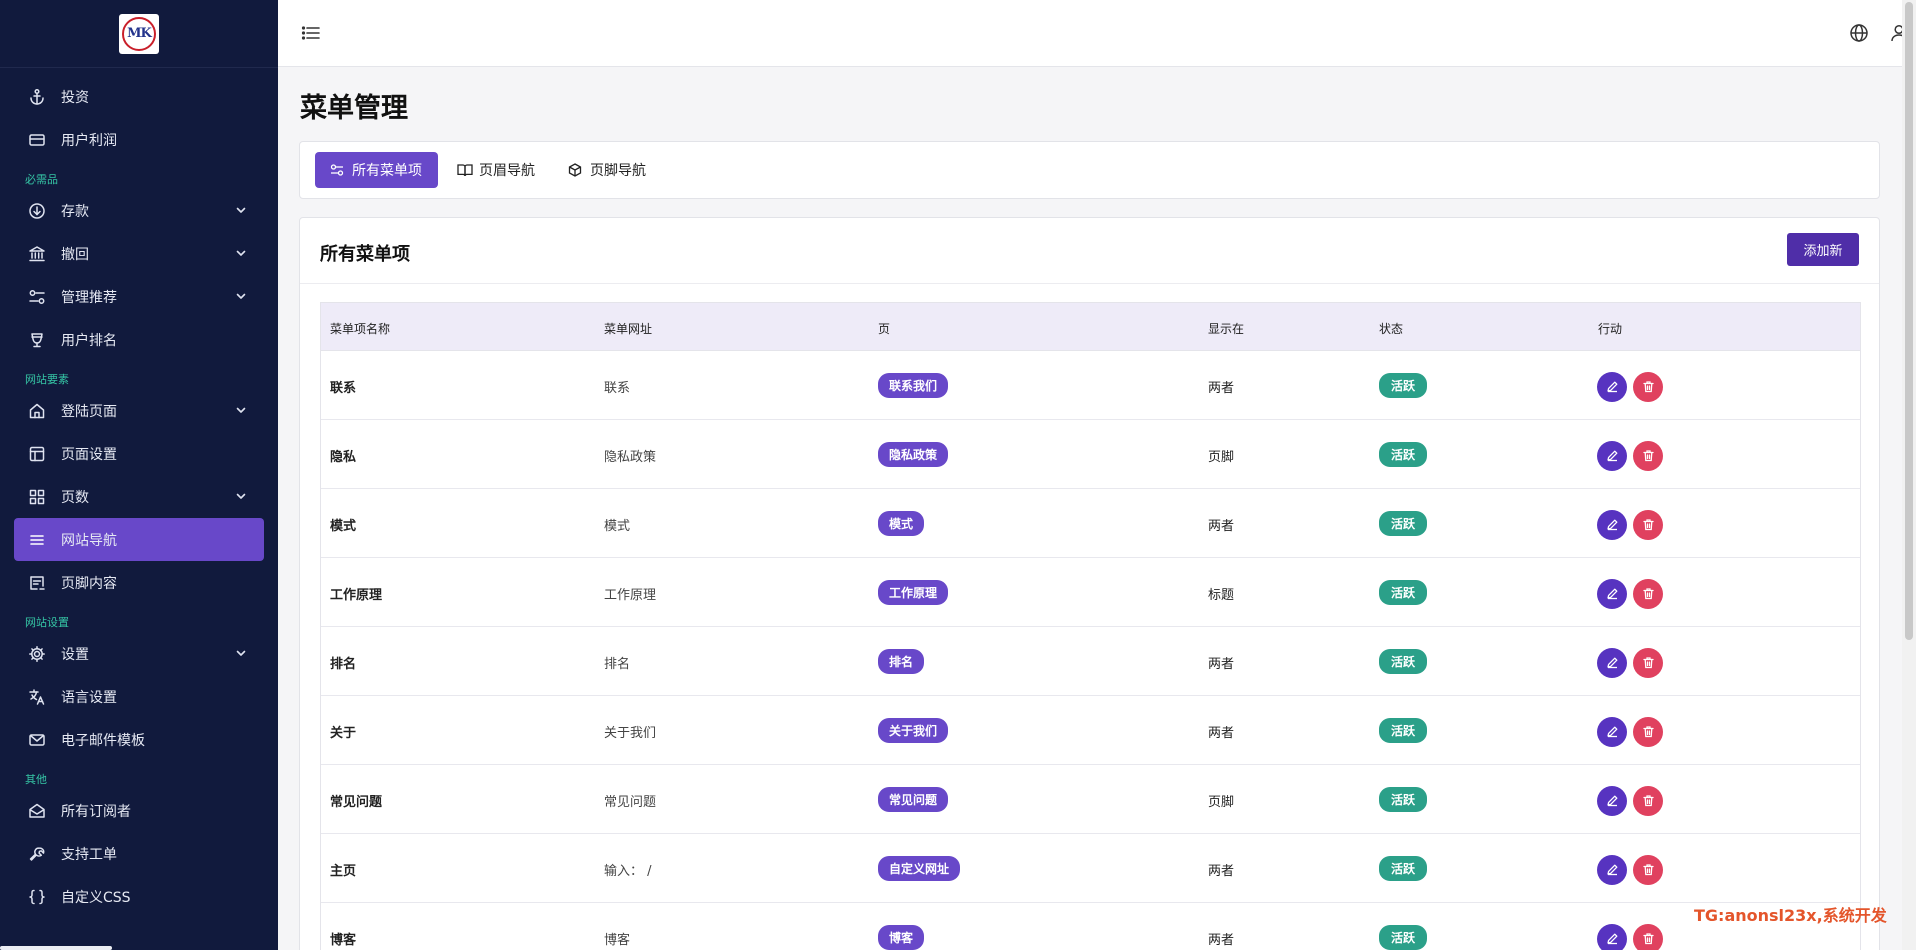  What do you see at coordinates (139, 253) in the screenshot?
I see `sidebar-item-bank: 撤回` at bounding box center [139, 253].